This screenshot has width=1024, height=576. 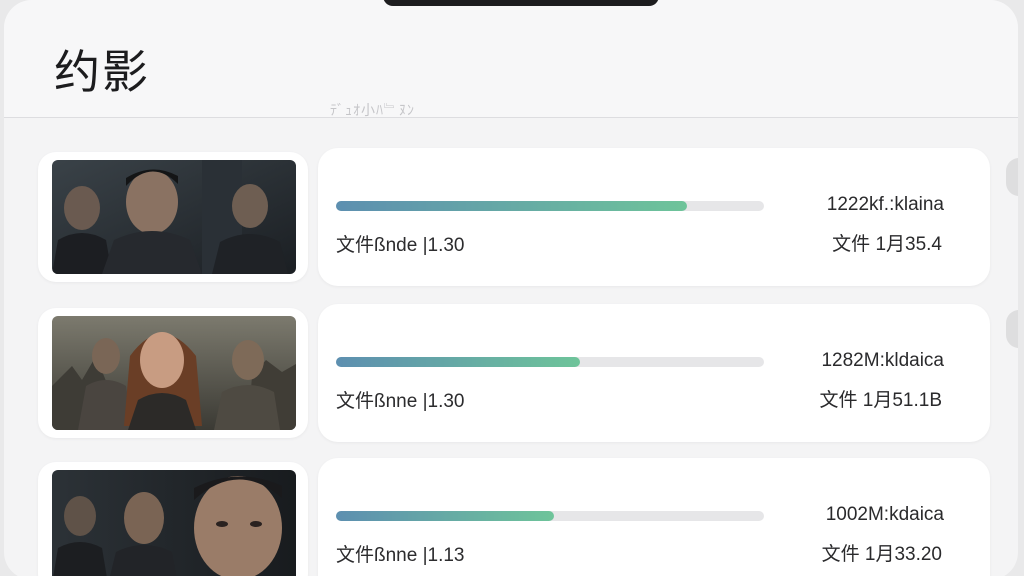 What do you see at coordinates (882, 360) in the screenshot?
I see `file-size: 1282M:kldaica` at bounding box center [882, 360].